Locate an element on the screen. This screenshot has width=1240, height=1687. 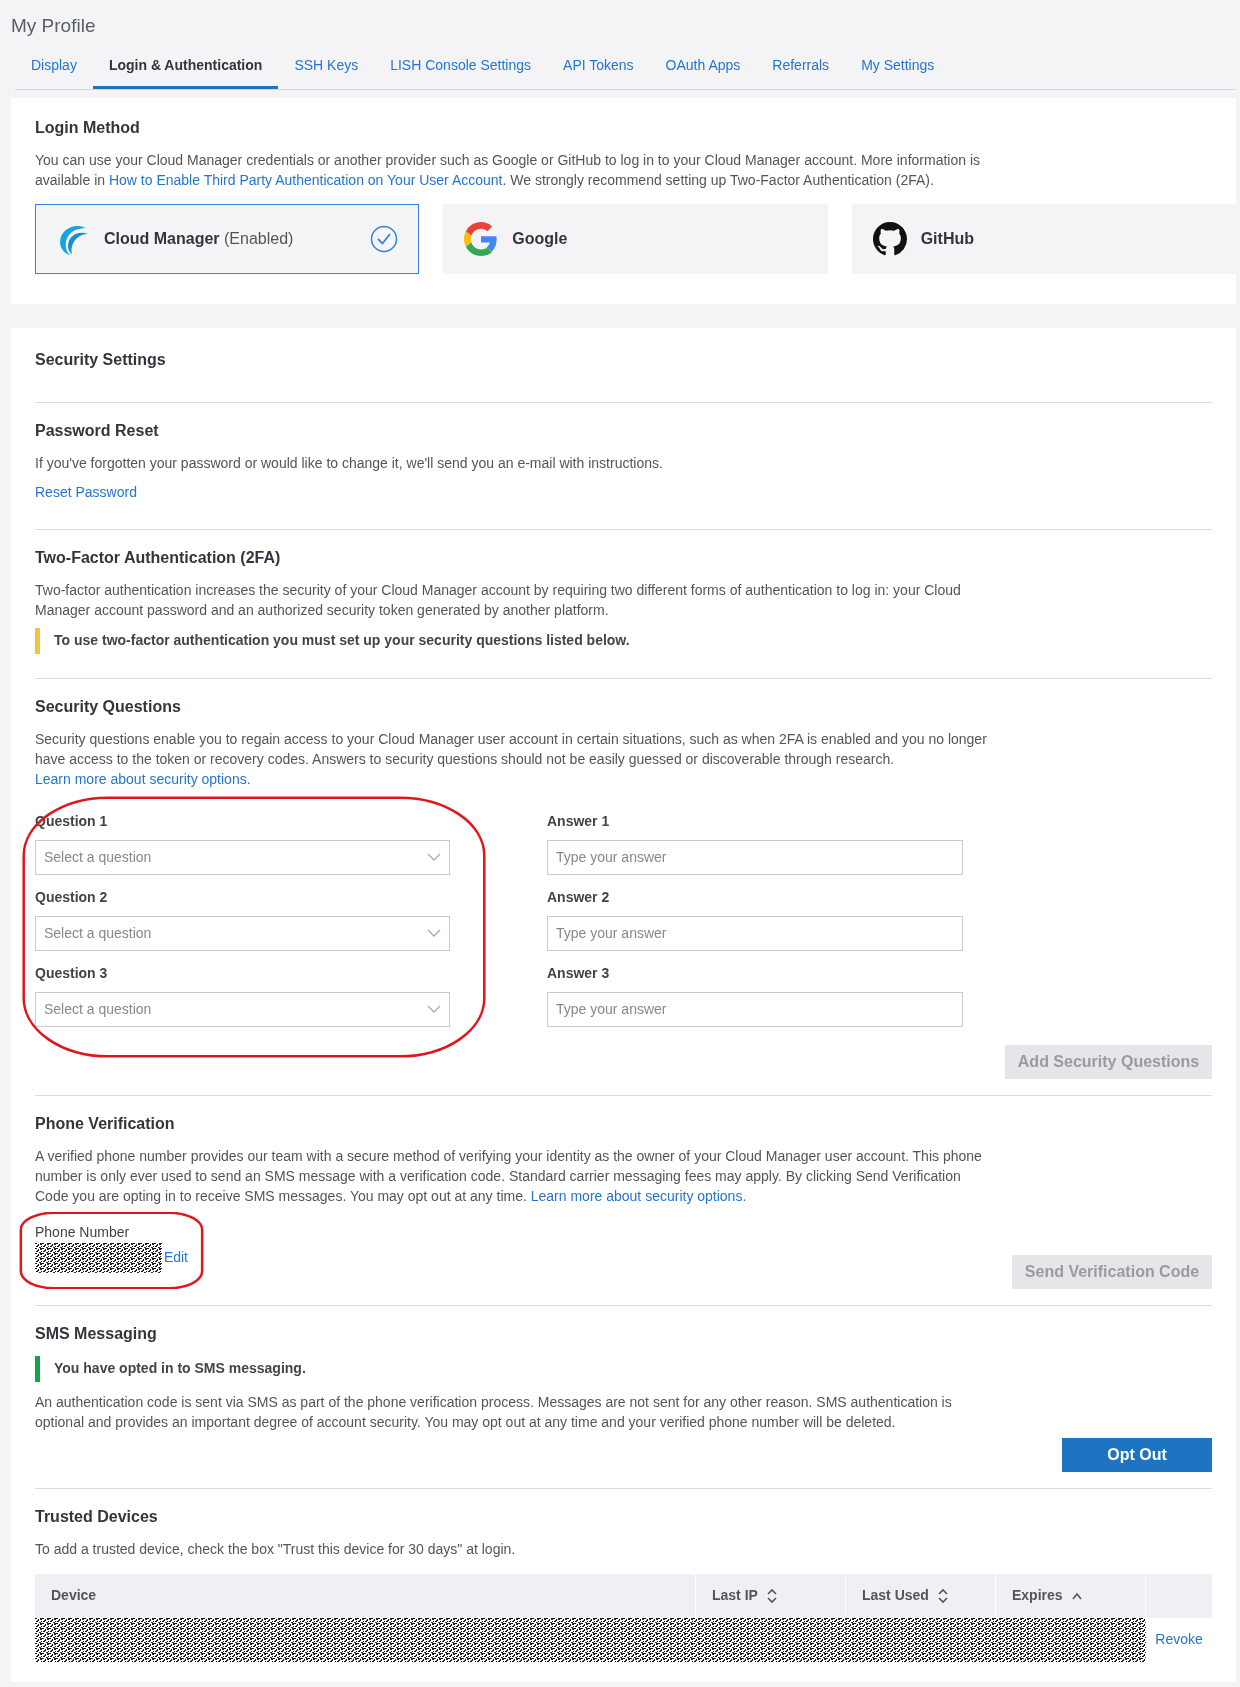
provider-option: Cloud Manager (Enabled) is located at coordinates (227, 238).